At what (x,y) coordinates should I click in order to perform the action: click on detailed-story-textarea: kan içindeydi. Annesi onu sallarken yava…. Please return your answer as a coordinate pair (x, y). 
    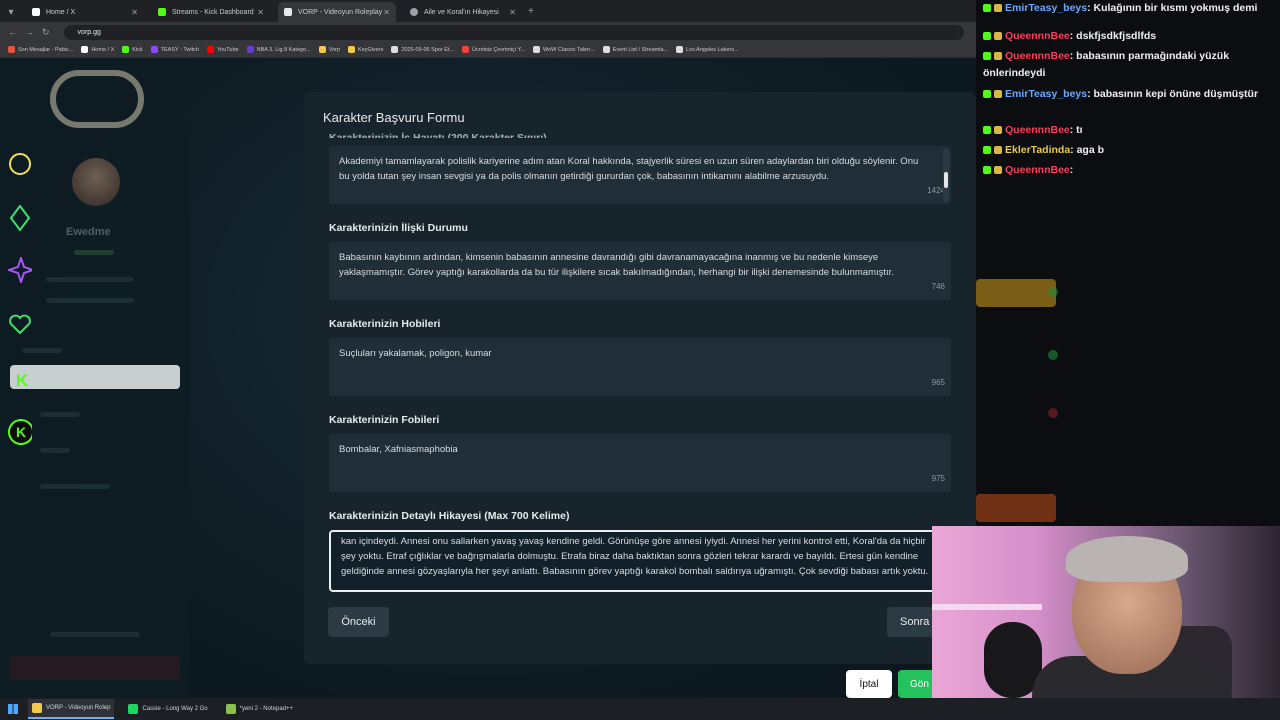
    Looking at the image, I should click on (640, 561).